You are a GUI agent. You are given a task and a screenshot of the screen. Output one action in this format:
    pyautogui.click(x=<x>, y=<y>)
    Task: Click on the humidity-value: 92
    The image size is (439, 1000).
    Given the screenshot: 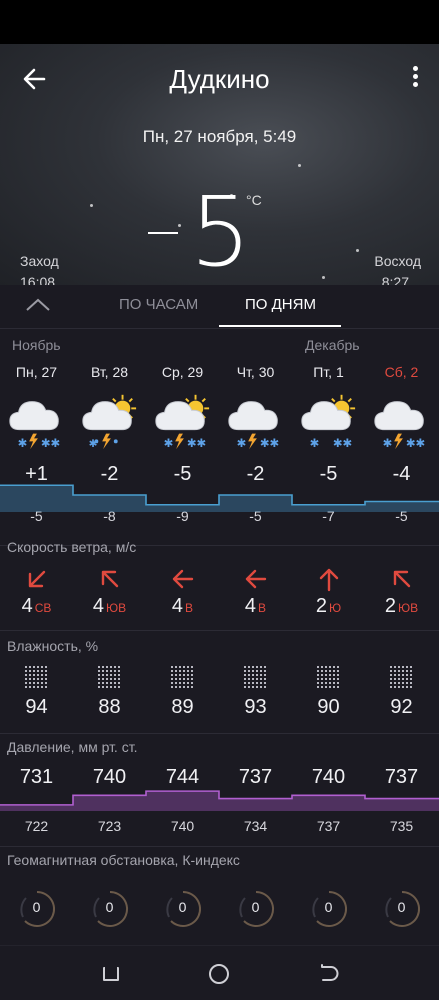 What is the action you would take?
    pyautogui.click(x=401, y=707)
    